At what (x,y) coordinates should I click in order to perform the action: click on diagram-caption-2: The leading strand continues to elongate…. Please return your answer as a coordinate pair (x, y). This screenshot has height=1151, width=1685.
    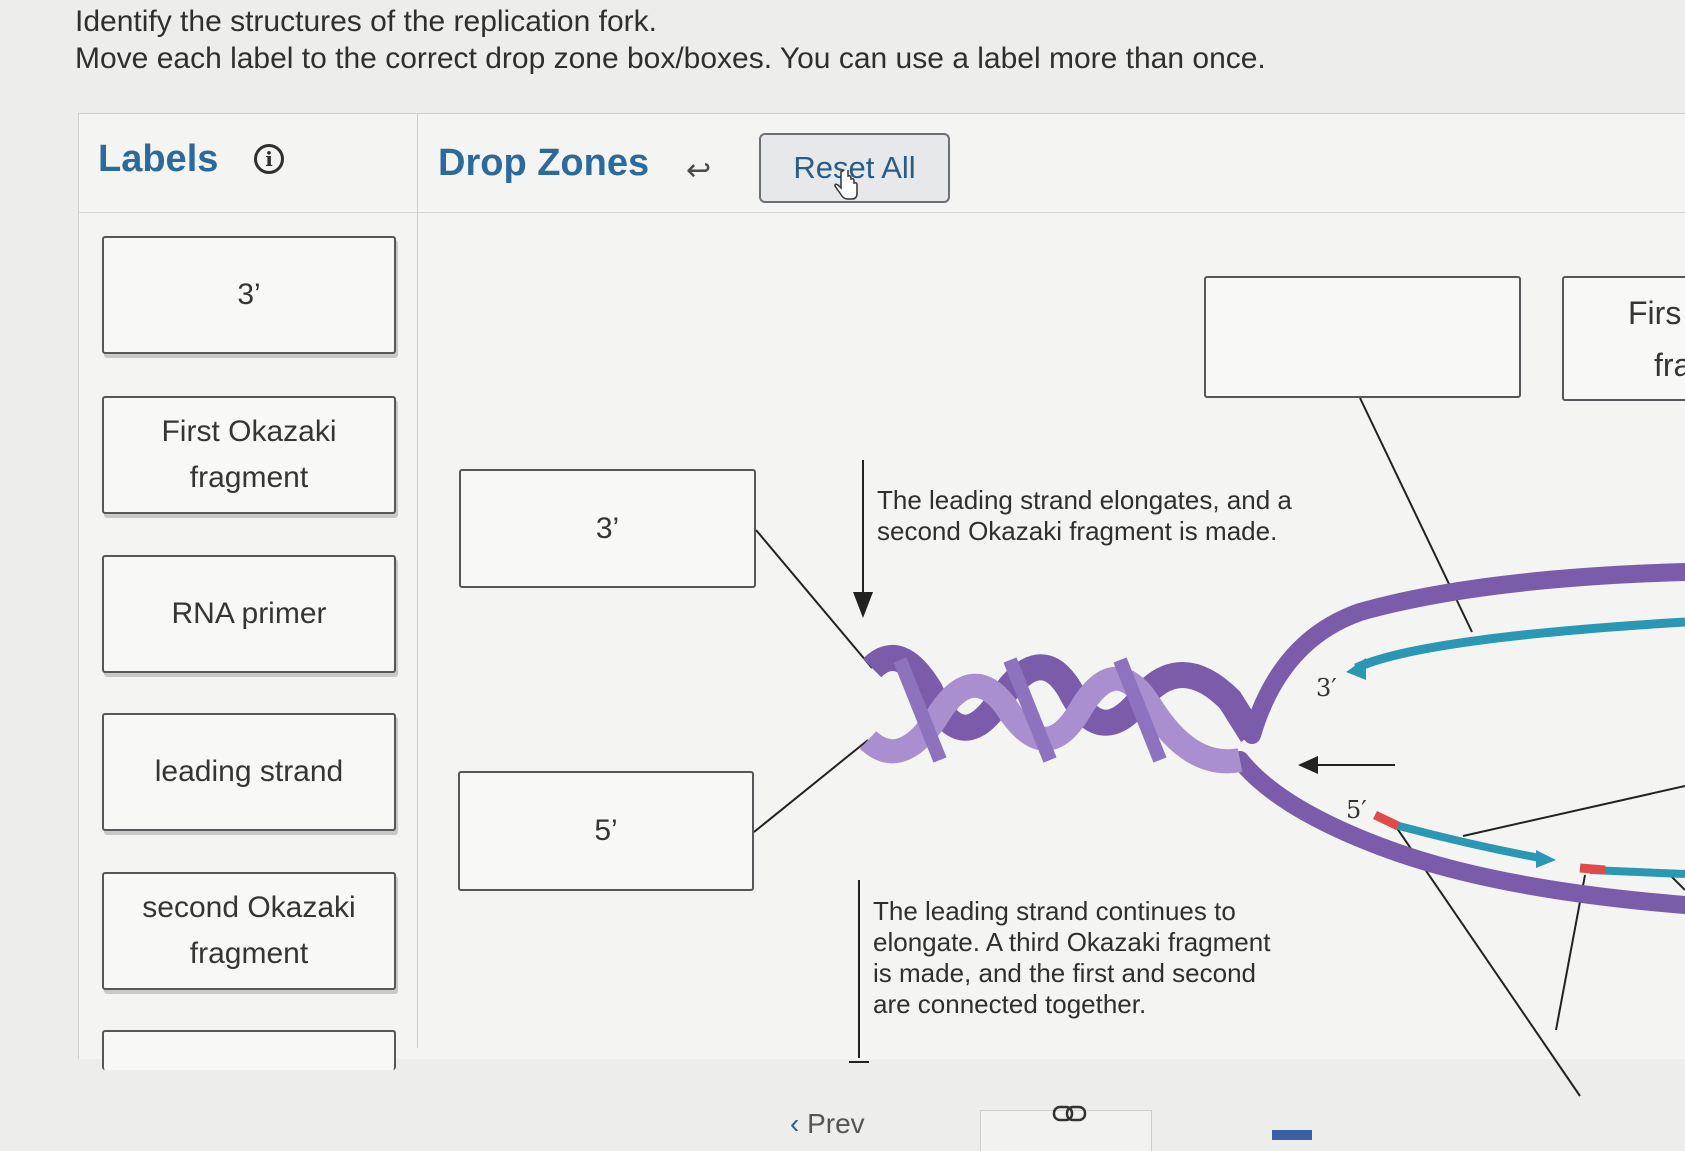
    Looking at the image, I should click on (1072, 957).